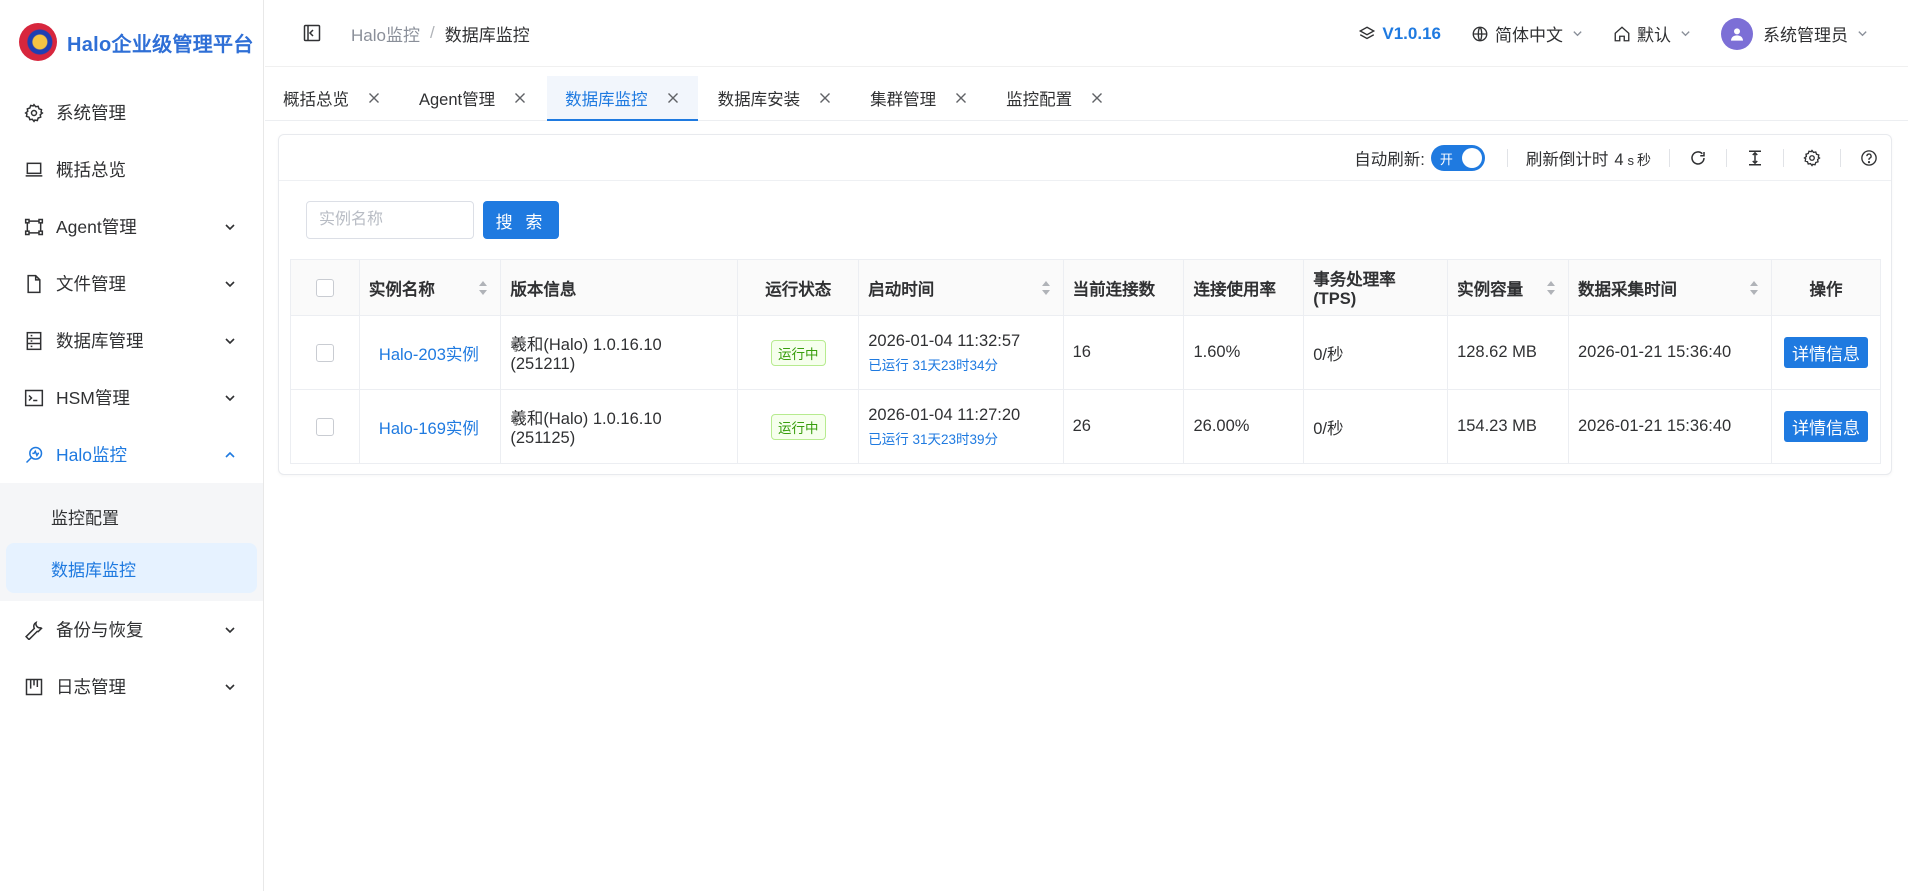 Image resolution: width=1908 pixels, height=891 pixels. Describe the element at coordinates (961, 426) in the screenshot. I see `start-time-cell: 2026-01-04 11:27:20 已运行 31天23时39分` at that location.